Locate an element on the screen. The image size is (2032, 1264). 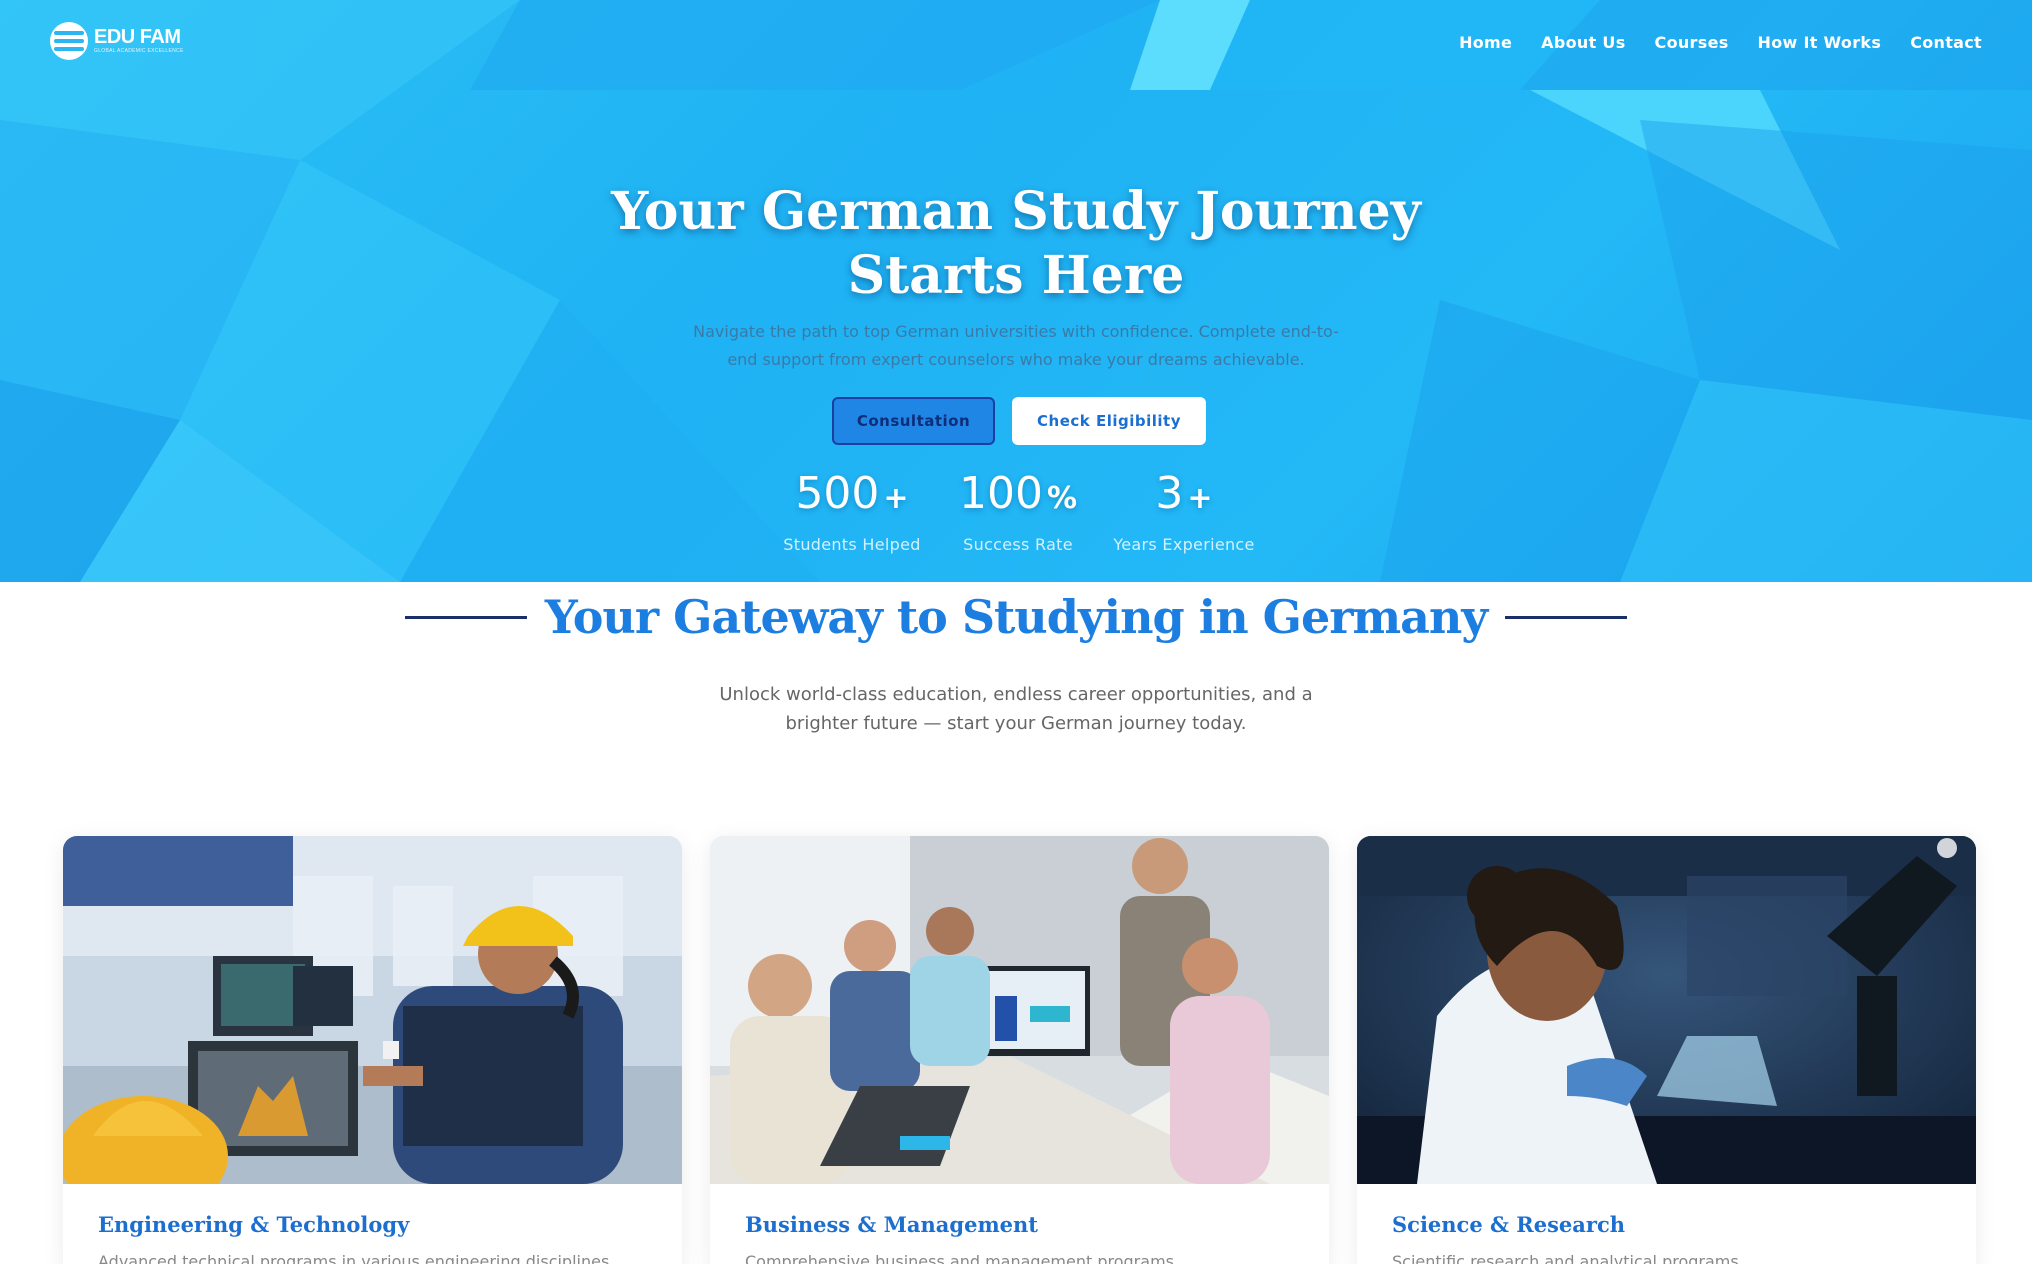
engineering-photo is located at coordinates (372, 1010).